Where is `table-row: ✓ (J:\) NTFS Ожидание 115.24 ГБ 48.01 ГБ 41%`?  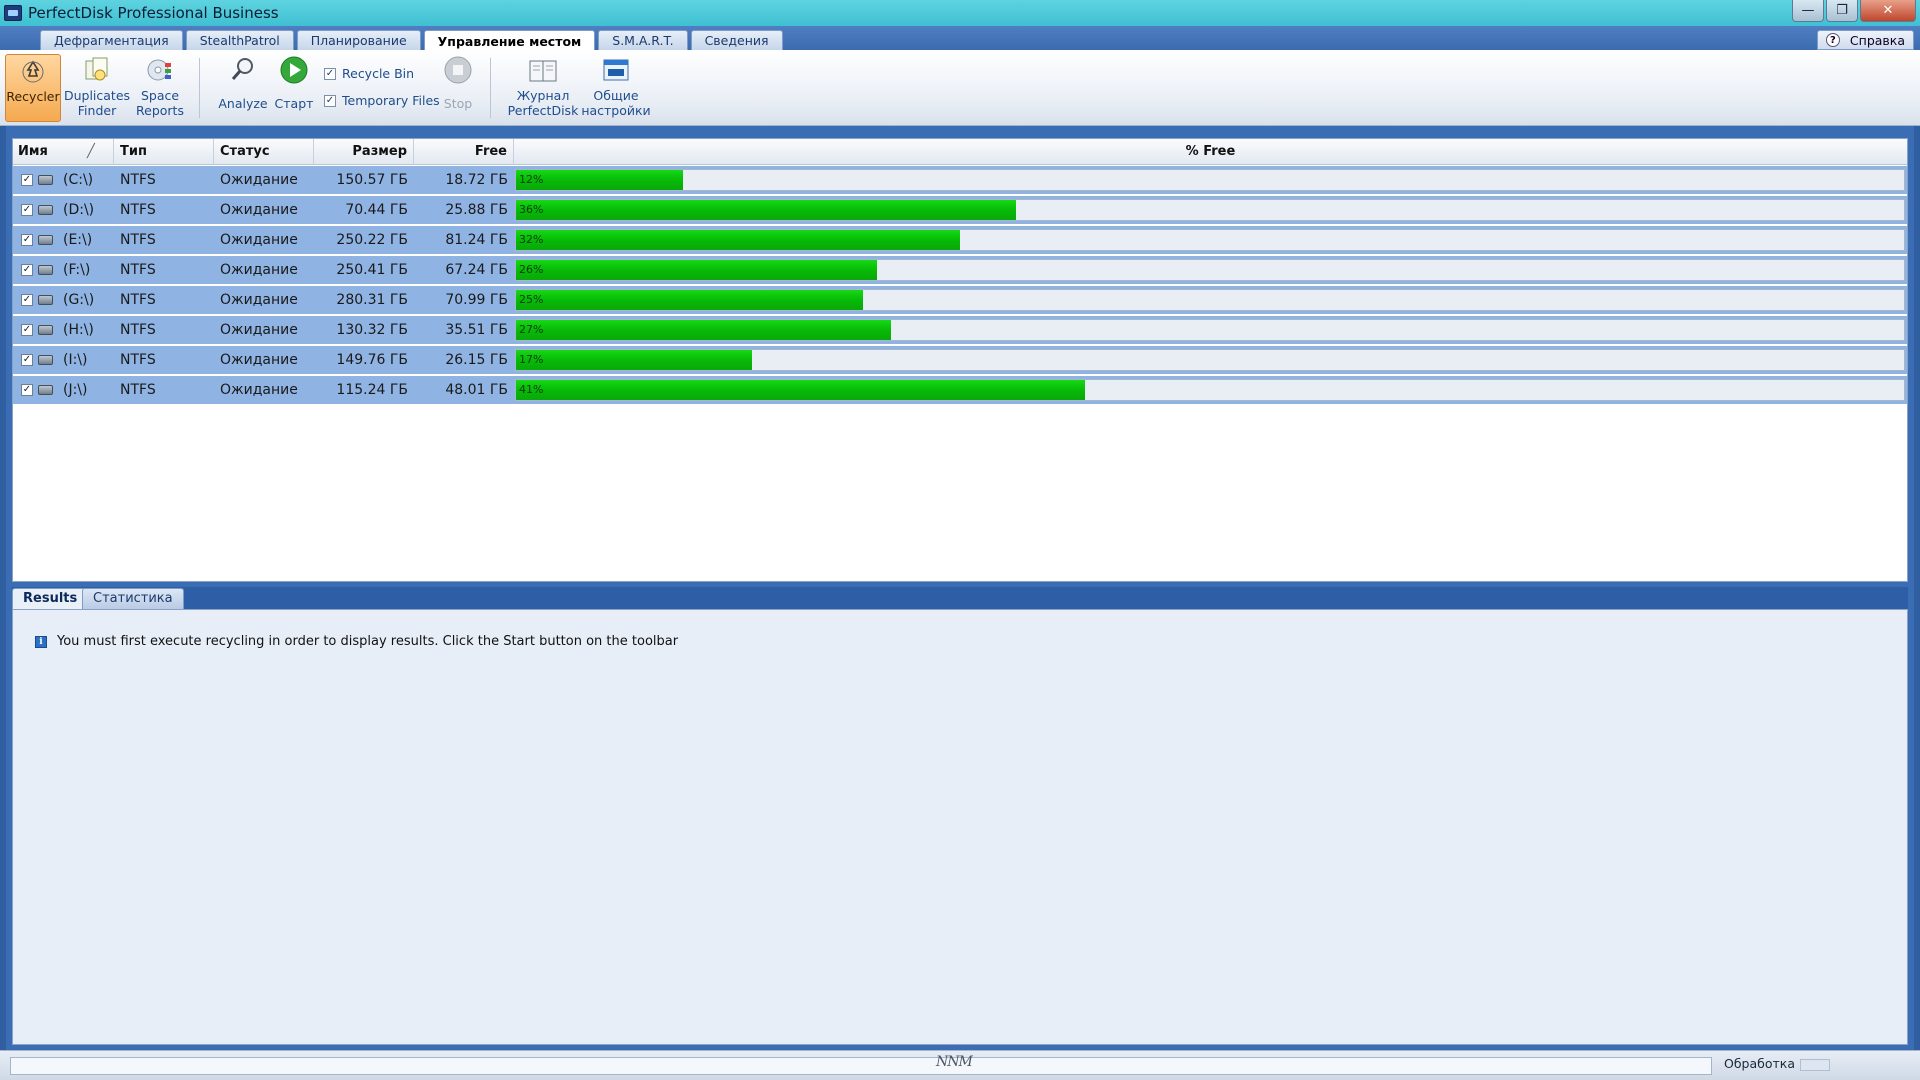
table-row: ✓ (J:\) NTFS Ожидание 115.24 ГБ 48.01 ГБ 41% is located at coordinates (960, 390).